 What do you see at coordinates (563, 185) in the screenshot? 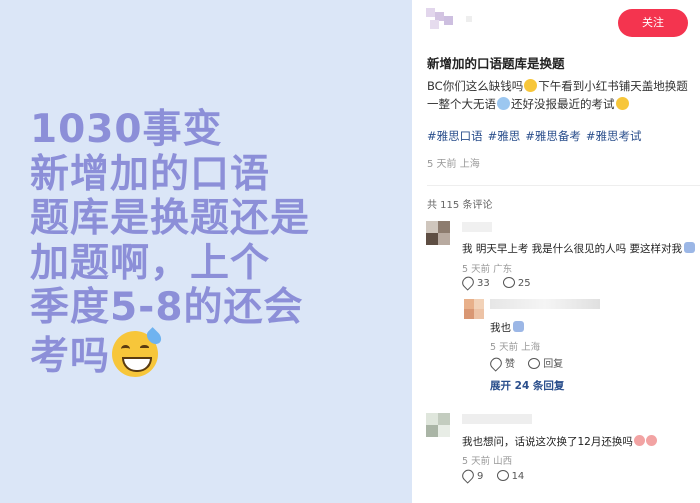
I see `divider` at bounding box center [563, 185].